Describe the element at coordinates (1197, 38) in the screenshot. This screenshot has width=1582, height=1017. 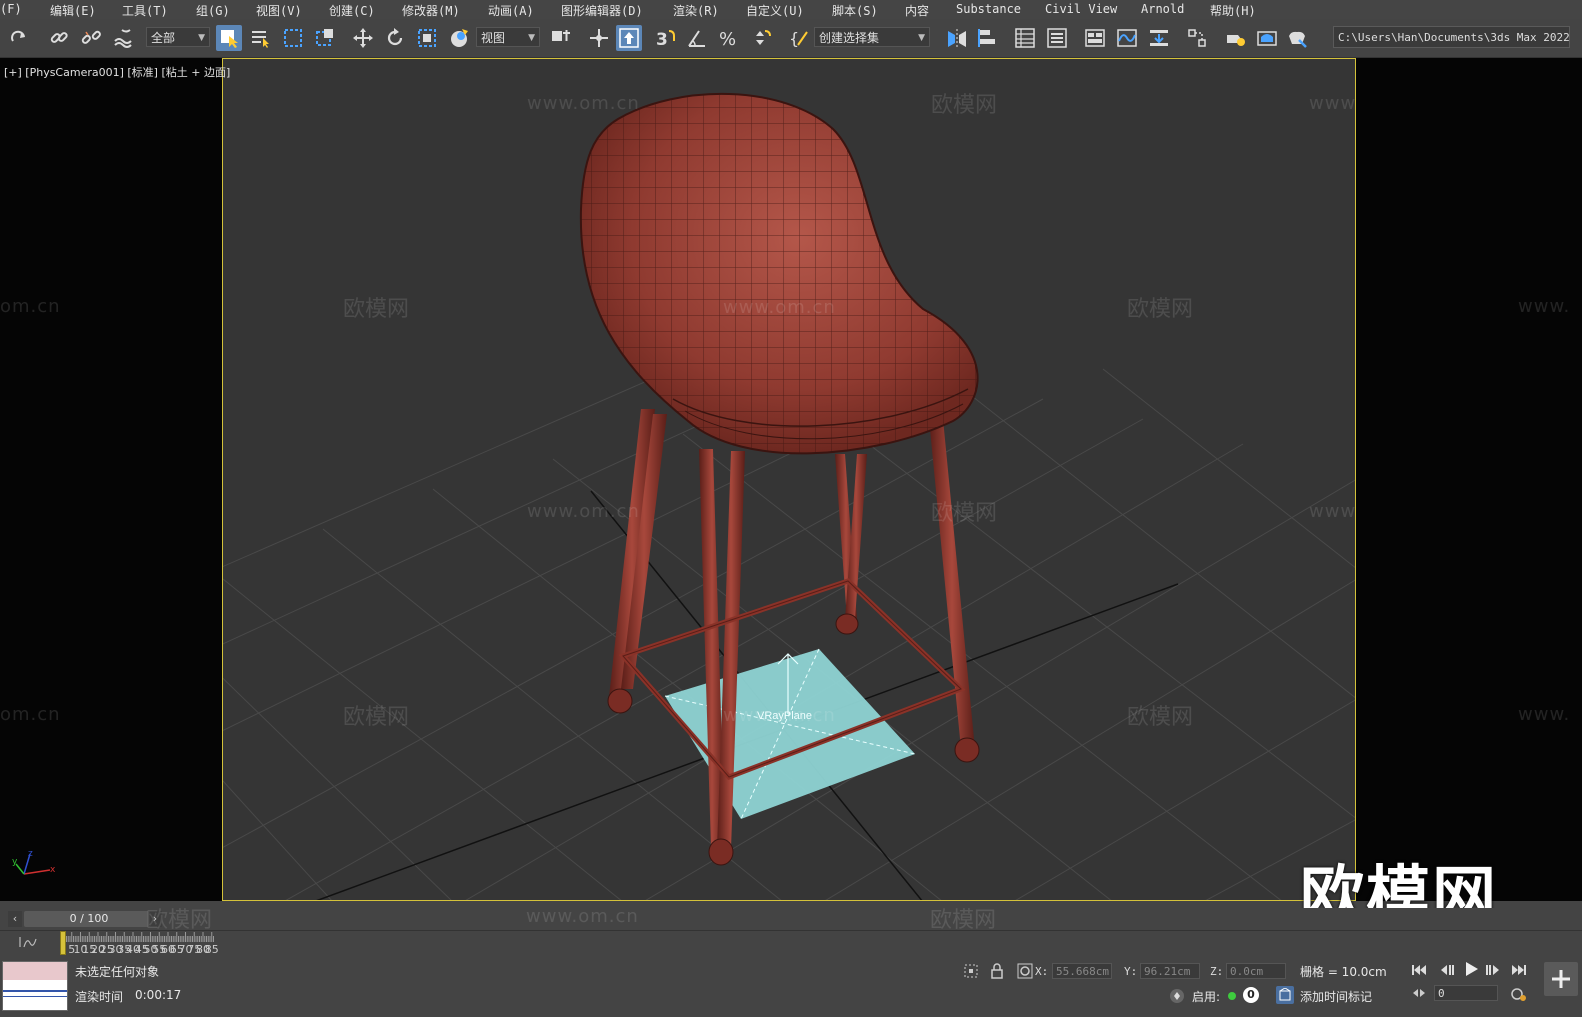
I see `material-editor-icon` at that location.